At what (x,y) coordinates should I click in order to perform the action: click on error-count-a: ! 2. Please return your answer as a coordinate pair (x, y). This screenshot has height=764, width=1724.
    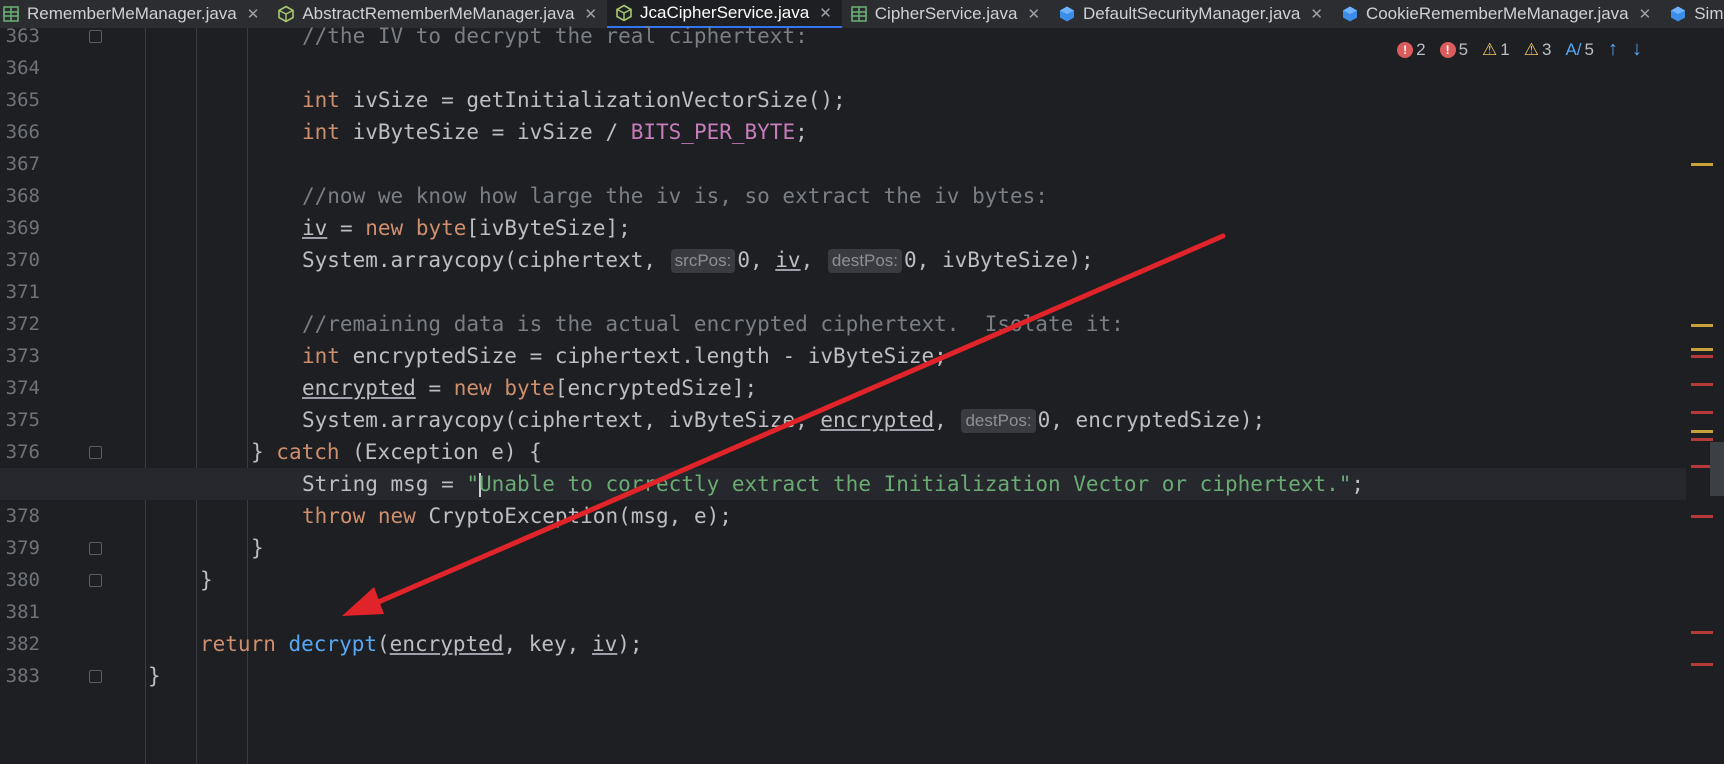
    Looking at the image, I should click on (1411, 50).